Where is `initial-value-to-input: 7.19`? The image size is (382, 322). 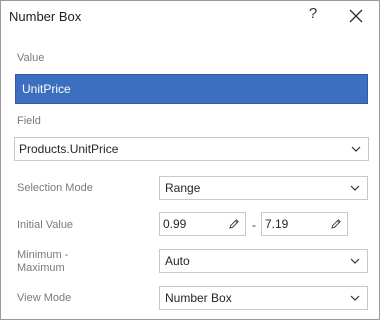
initial-value-to-input: 7.19 is located at coordinates (304, 224).